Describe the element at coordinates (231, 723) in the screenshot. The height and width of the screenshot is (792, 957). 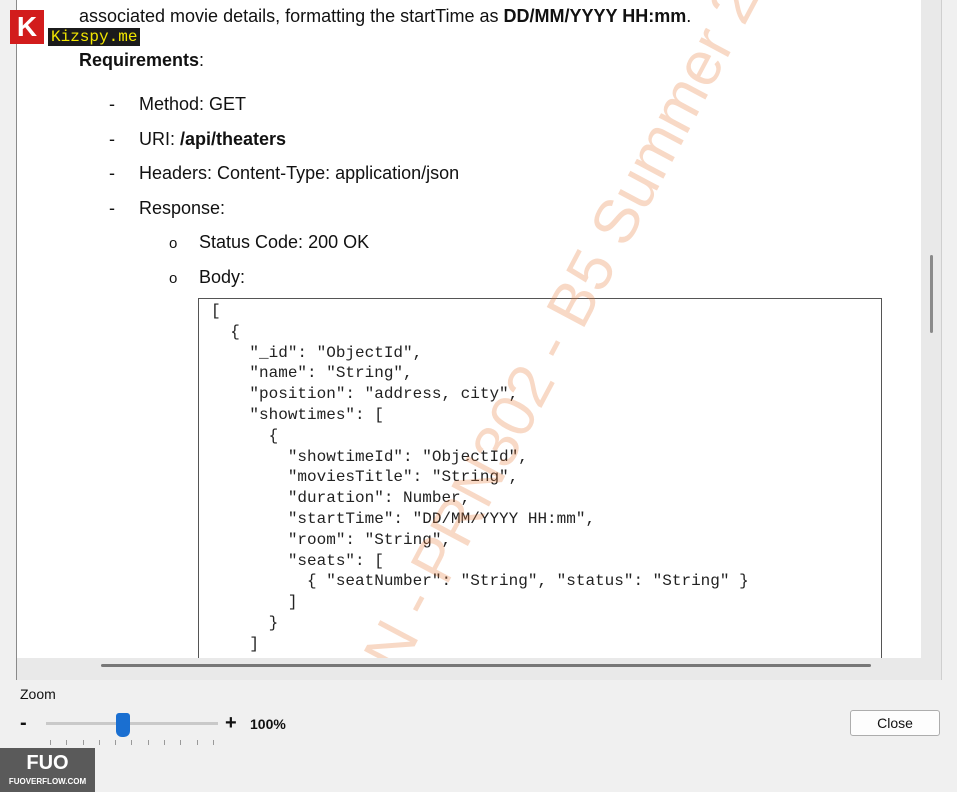
I see `zoom-in-button: +` at that location.